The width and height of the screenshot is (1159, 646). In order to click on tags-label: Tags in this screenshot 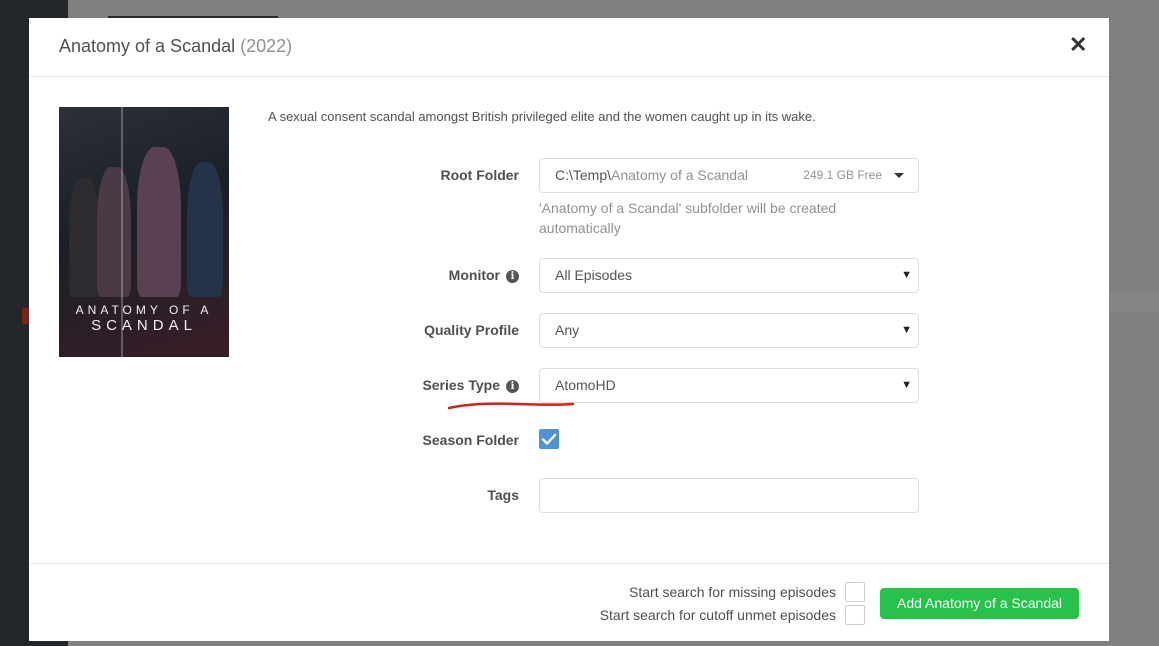, I will do `click(503, 495)`.